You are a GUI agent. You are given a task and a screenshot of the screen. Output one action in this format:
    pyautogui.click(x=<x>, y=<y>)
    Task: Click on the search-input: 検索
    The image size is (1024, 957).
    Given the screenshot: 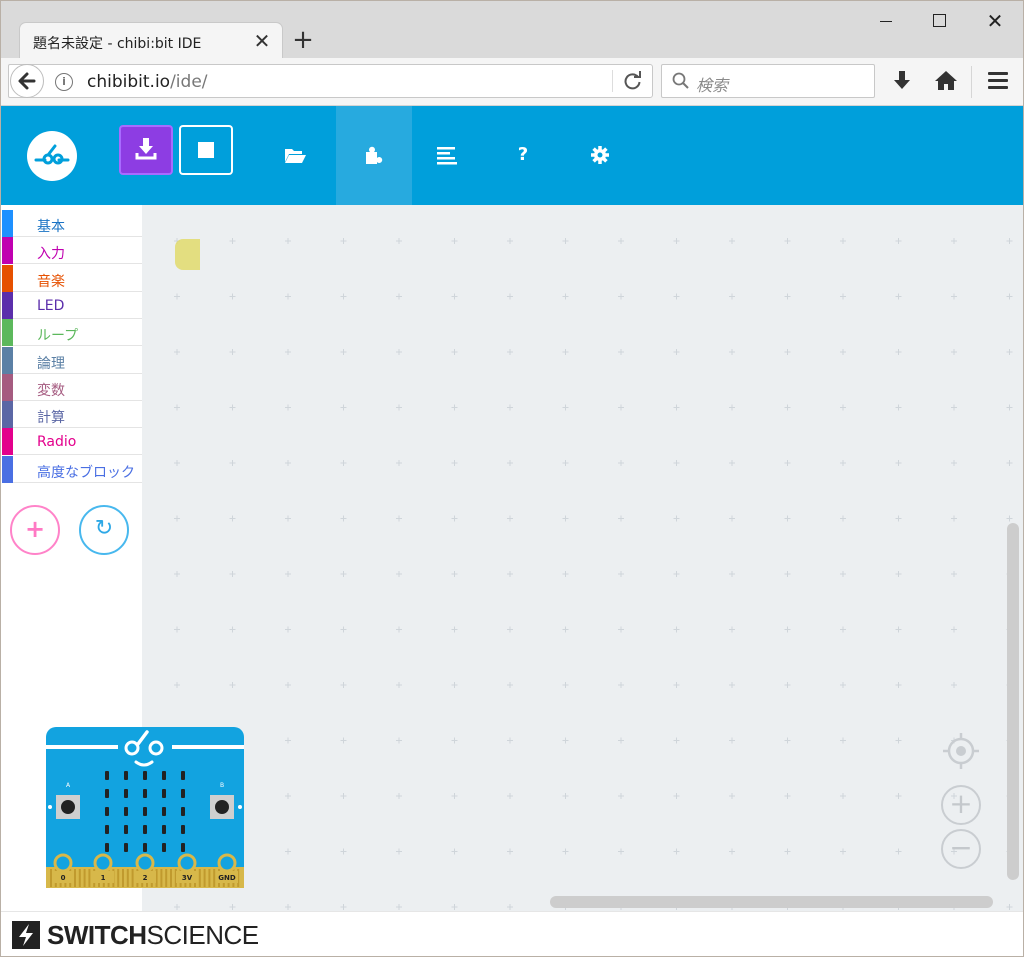 What is the action you would take?
    pyautogui.click(x=768, y=81)
    